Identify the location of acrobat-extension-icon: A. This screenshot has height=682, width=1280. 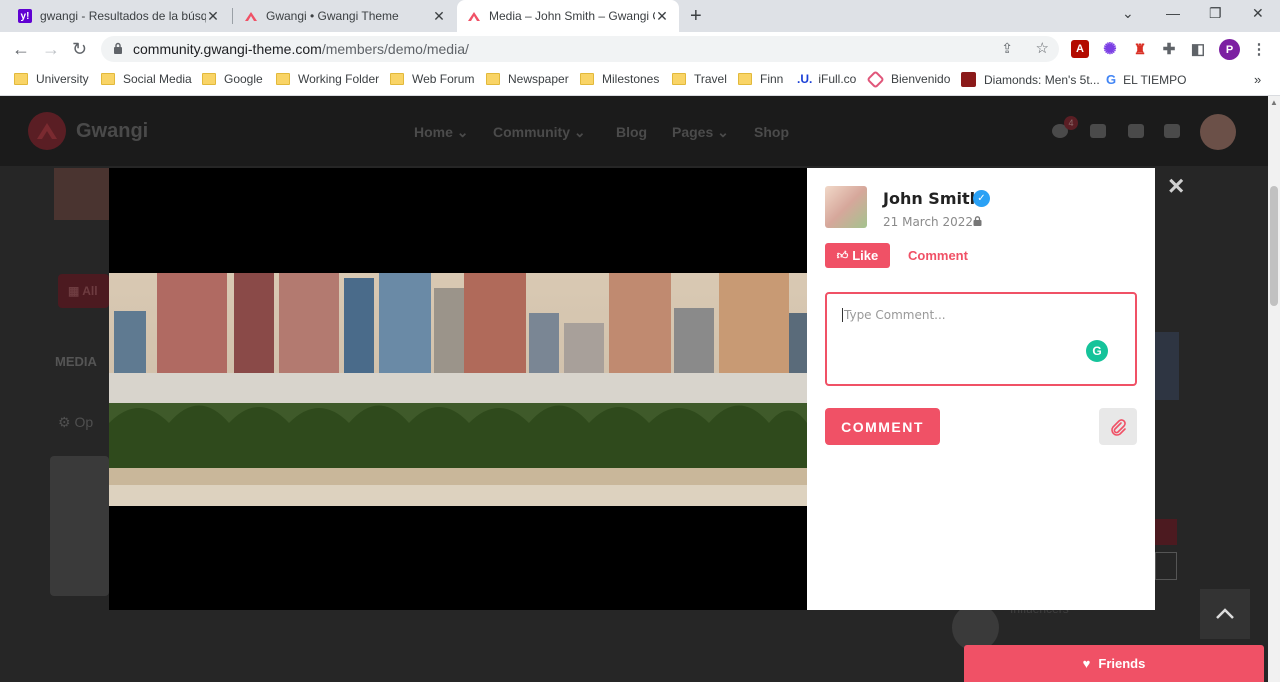
(1080, 49).